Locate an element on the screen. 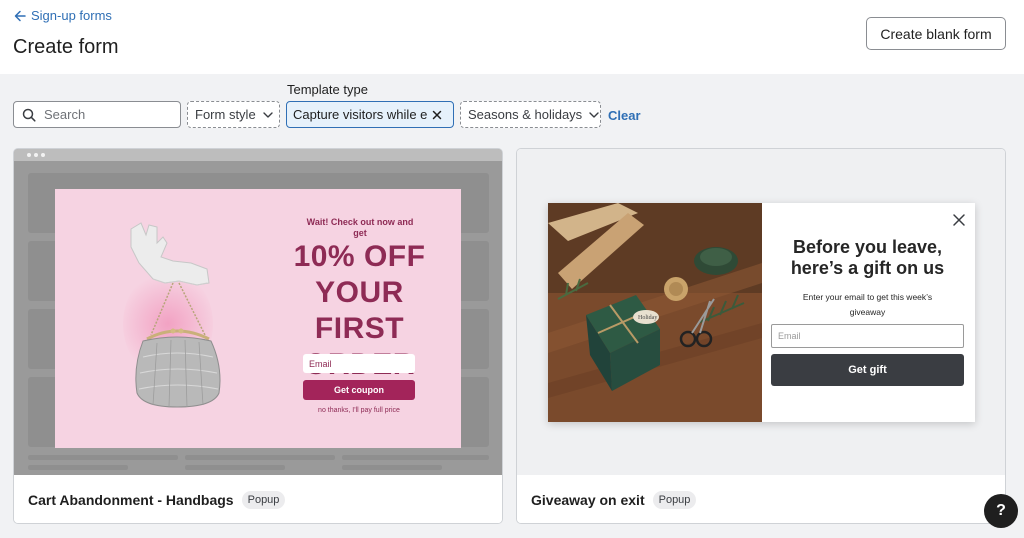 This screenshot has width=1024, height=538. arrow-left-icon is located at coordinates (20, 15).